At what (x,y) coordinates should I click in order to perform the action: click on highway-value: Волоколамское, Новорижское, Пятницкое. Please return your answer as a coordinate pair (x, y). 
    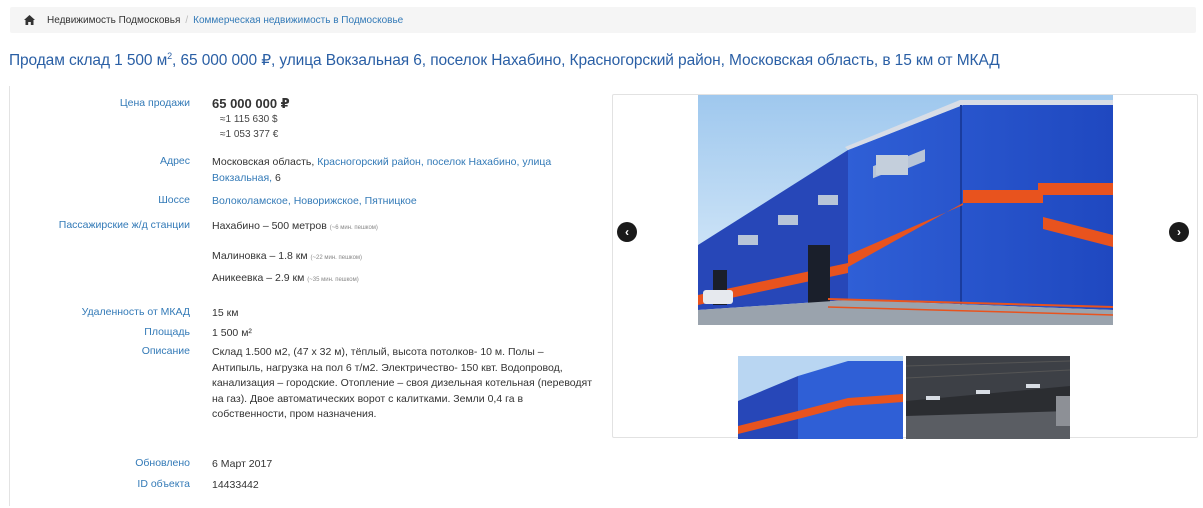
    Looking at the image, I should click on (404, 202).